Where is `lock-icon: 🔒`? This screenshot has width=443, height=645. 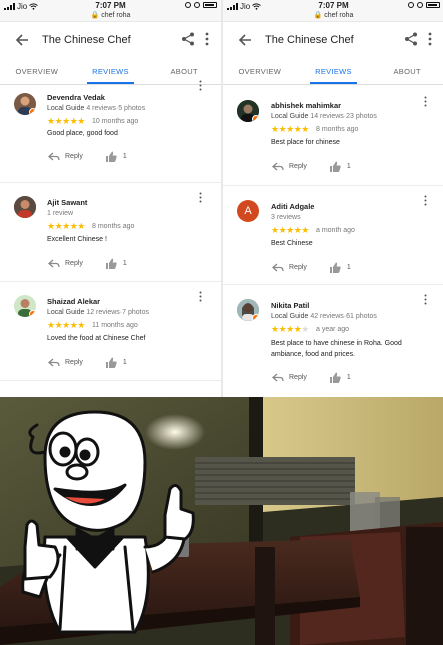 lock-icon: 🔒 is located at coordinates (95, 15).